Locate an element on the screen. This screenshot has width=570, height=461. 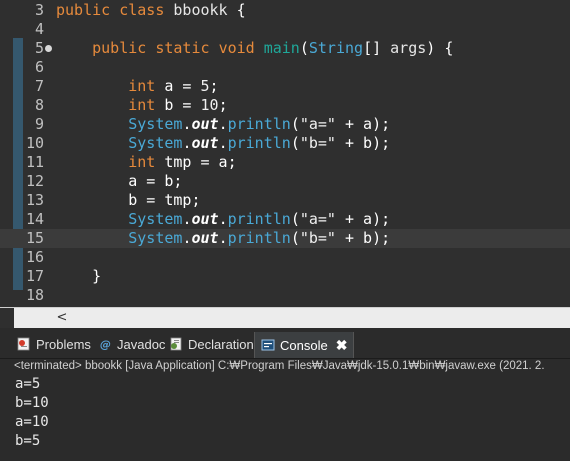
line-number: 16 is located at coordinates (34, 257).